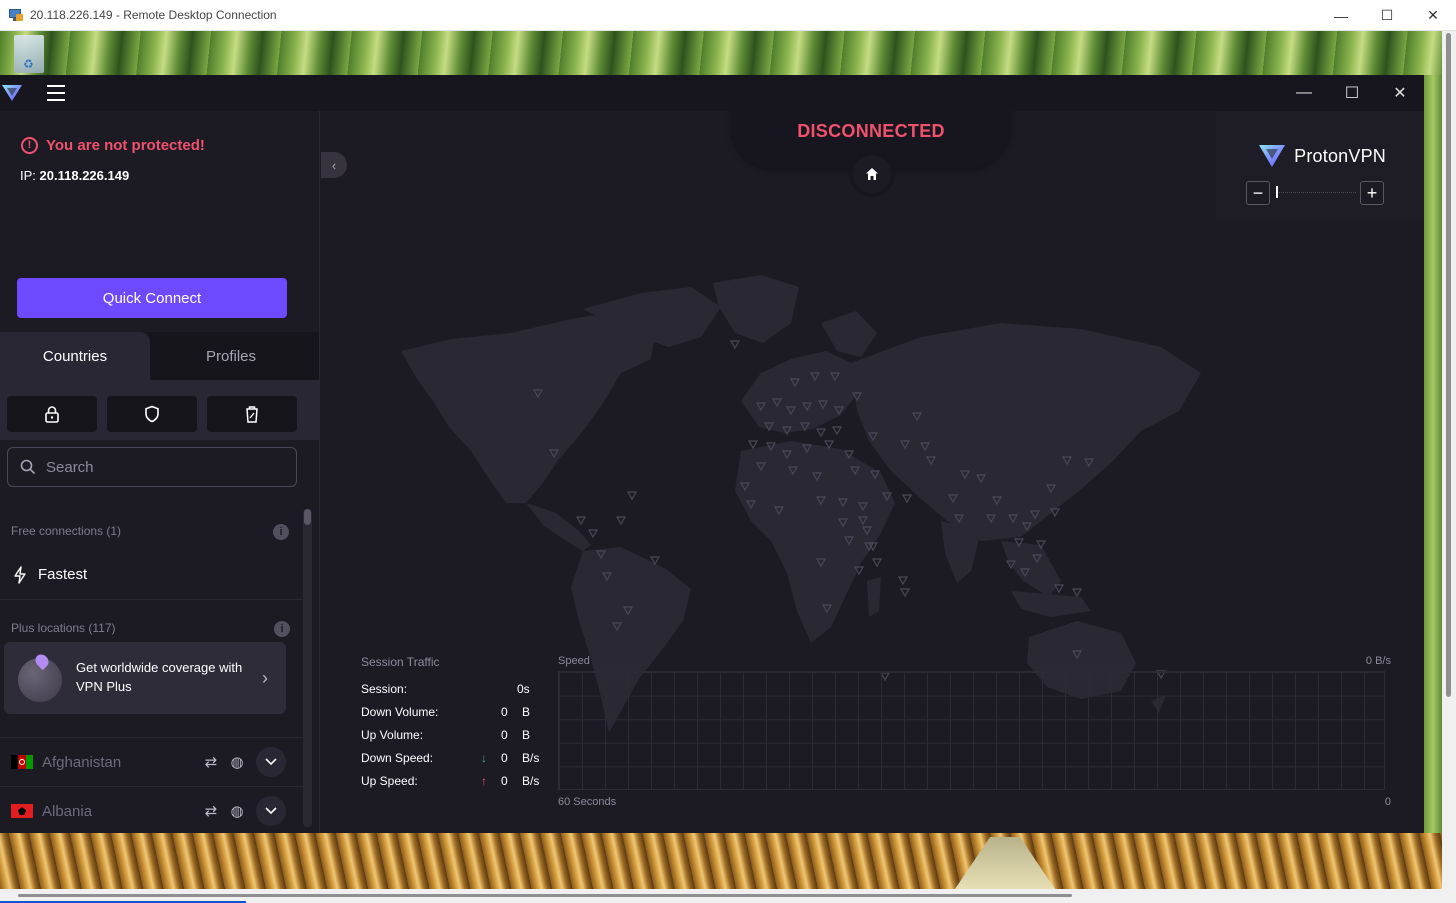 The image size is (1456, 903). I want to click on speed-chart-max: 0 B/s, so click(1378, 661).